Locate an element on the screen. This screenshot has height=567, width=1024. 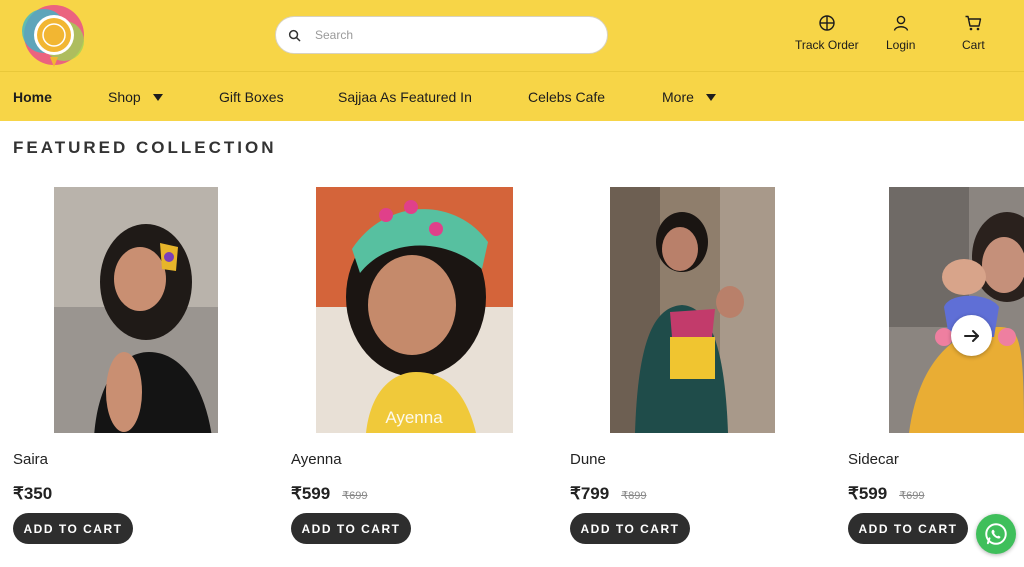
whatsapp-icon is located at coordinates (996, 534).